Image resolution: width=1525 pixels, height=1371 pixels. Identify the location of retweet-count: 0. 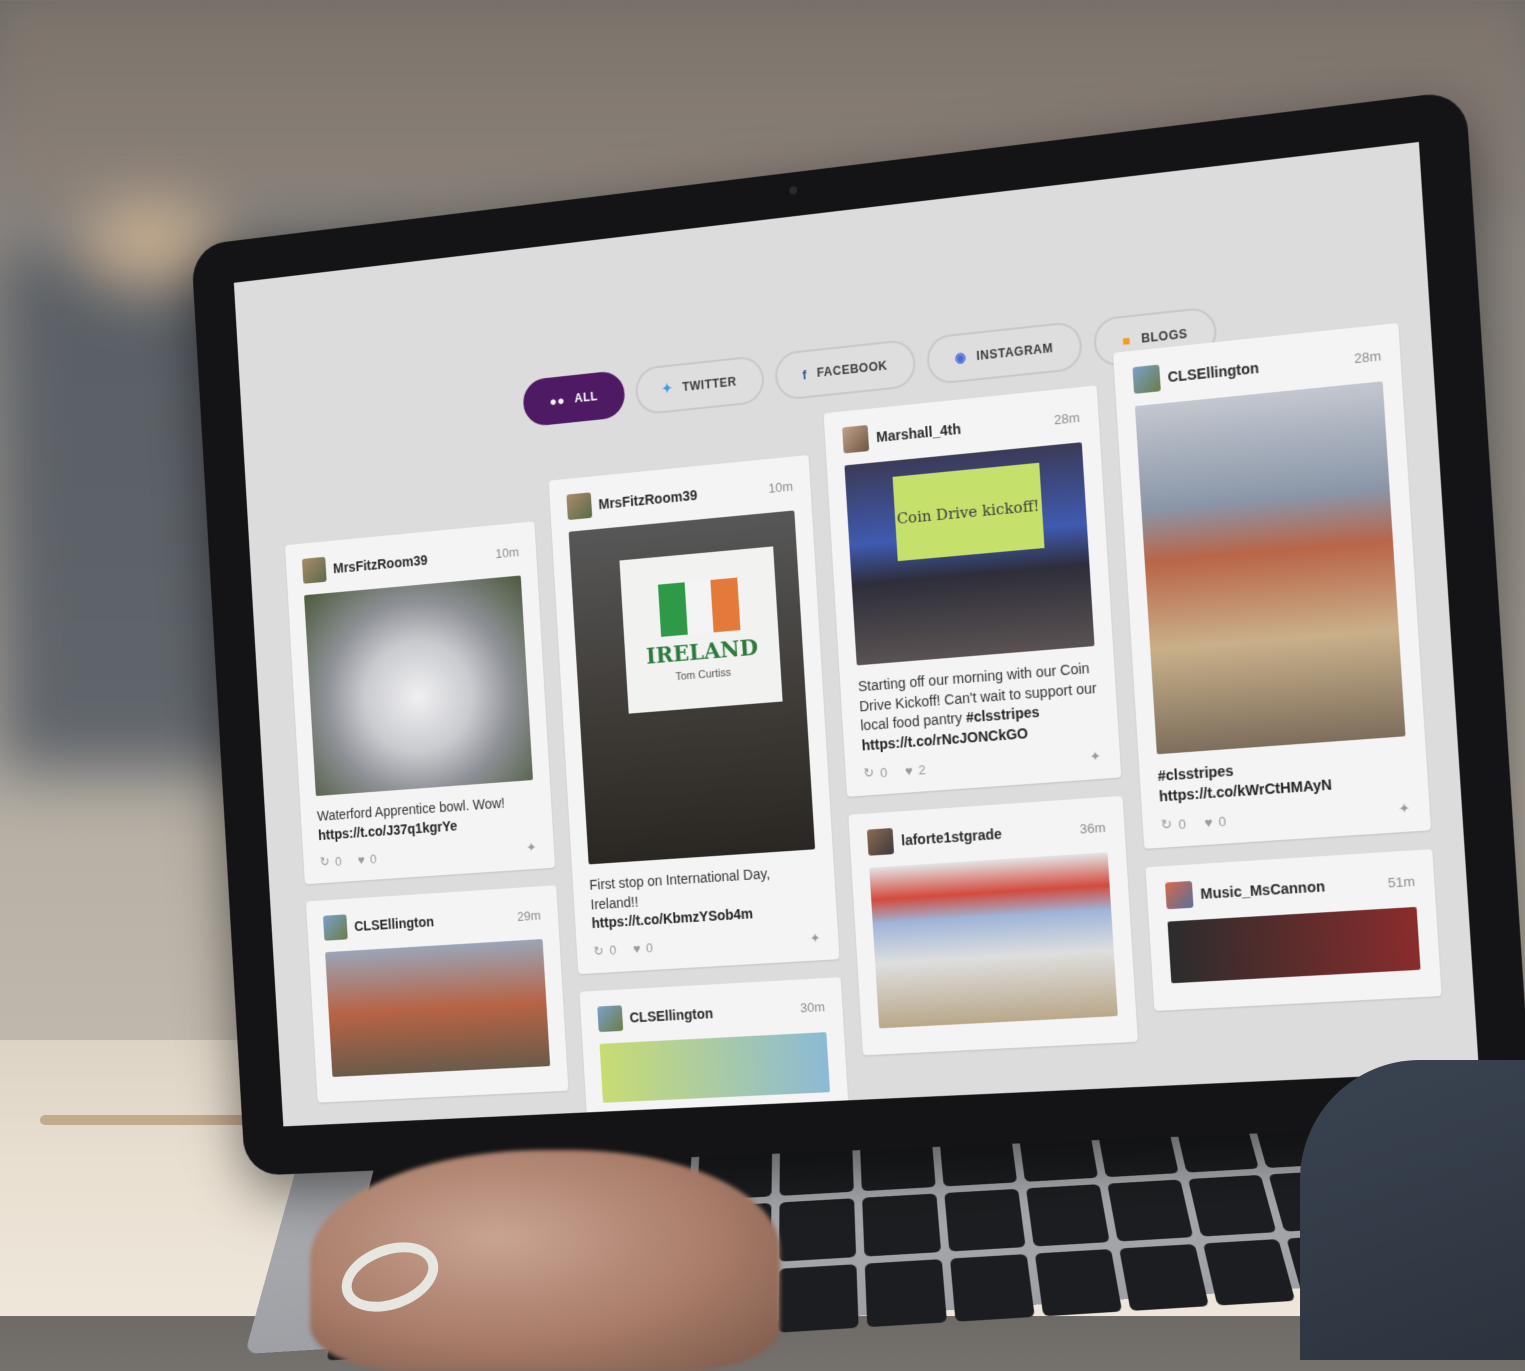
(884, 773).